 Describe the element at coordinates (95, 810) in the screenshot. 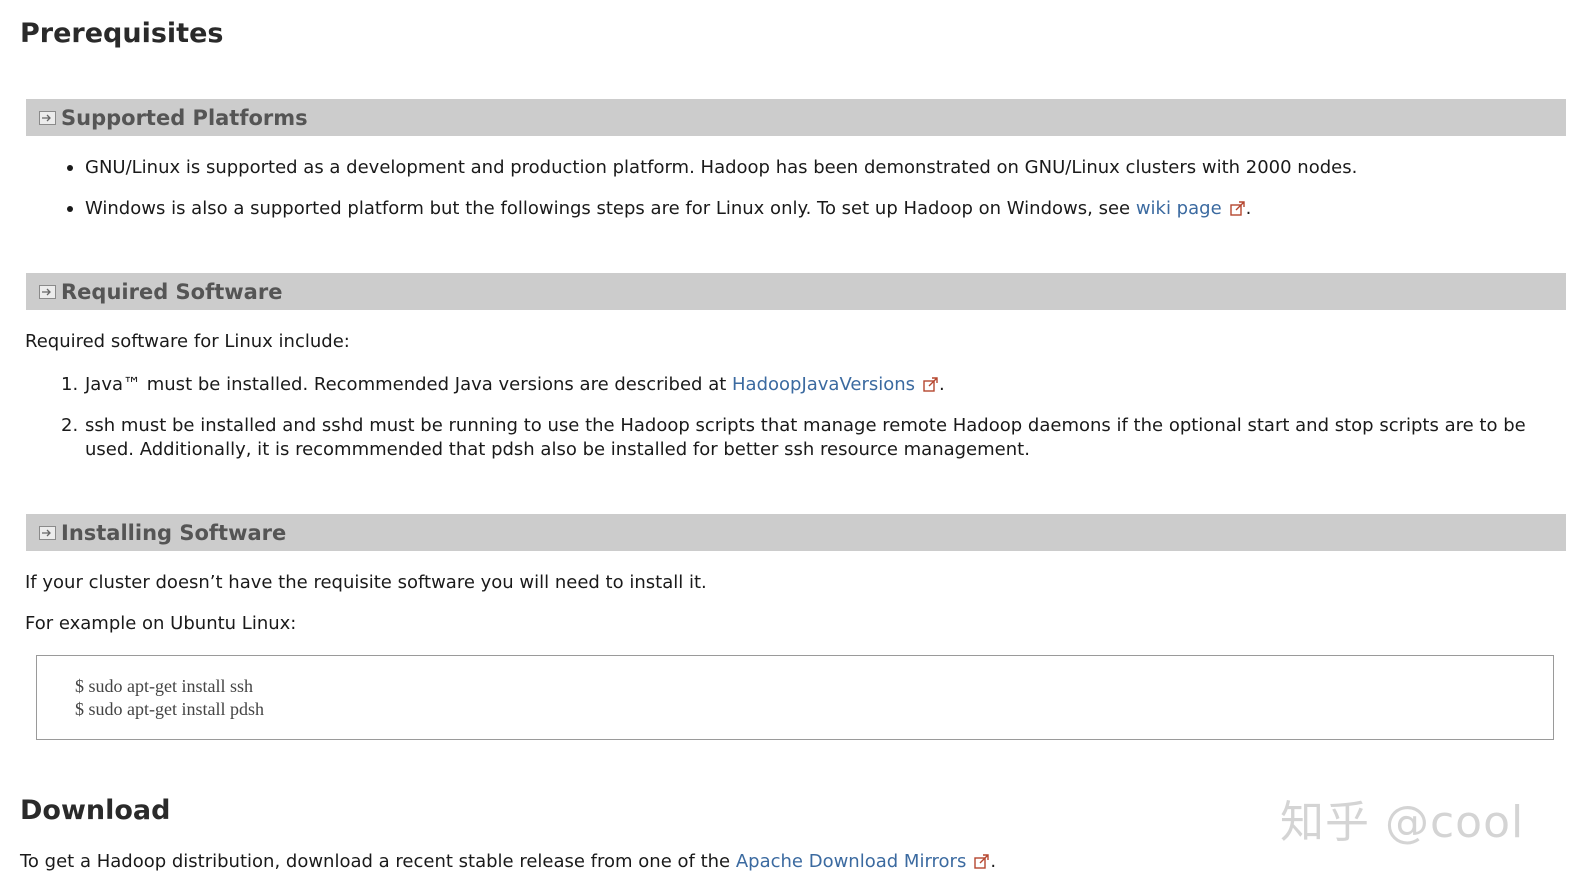

I see `download-heading: Download` at that location.